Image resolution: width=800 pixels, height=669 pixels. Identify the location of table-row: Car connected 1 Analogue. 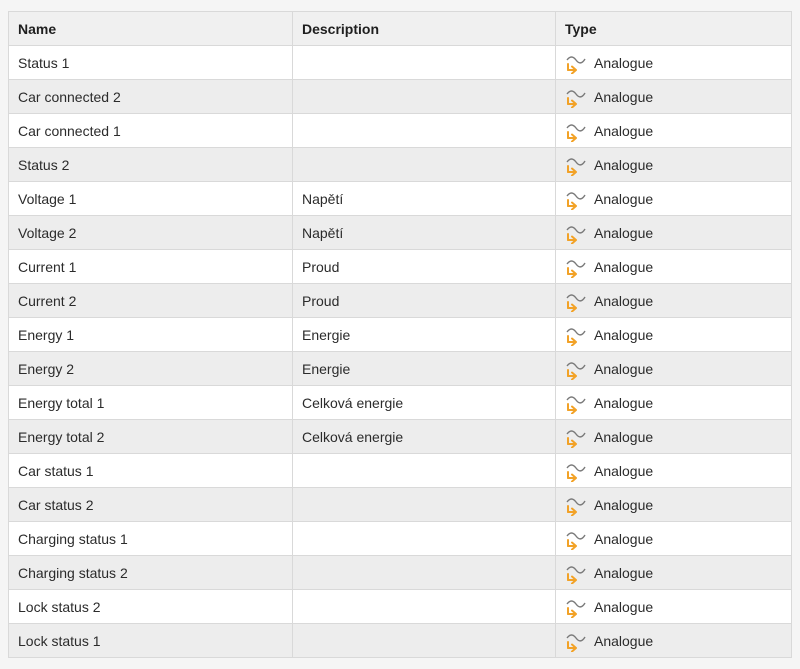
(400, 130).